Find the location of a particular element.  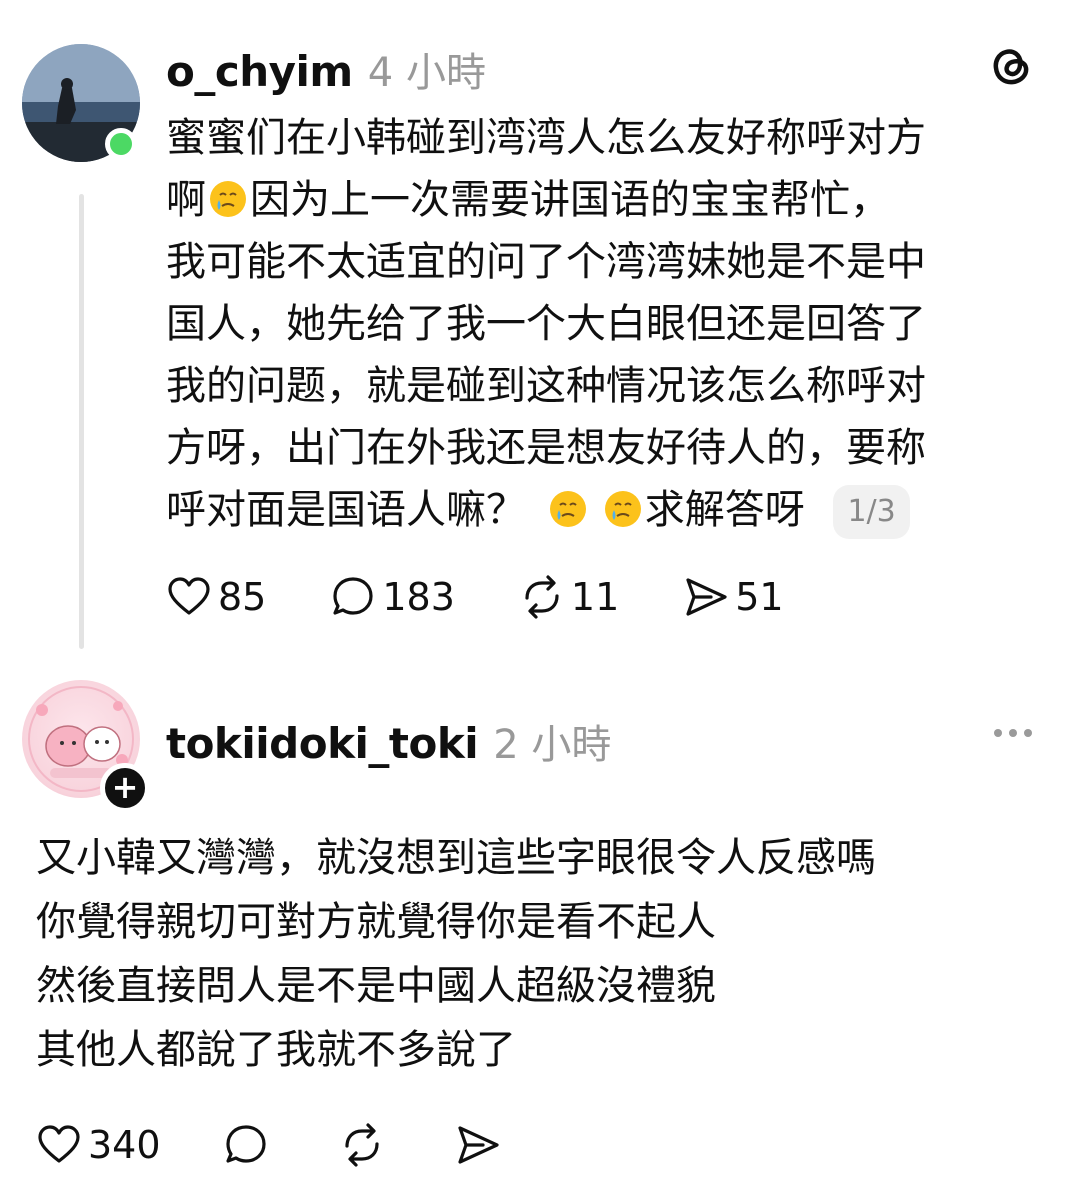

share-count: 51 is located at coordinates (759, 597).